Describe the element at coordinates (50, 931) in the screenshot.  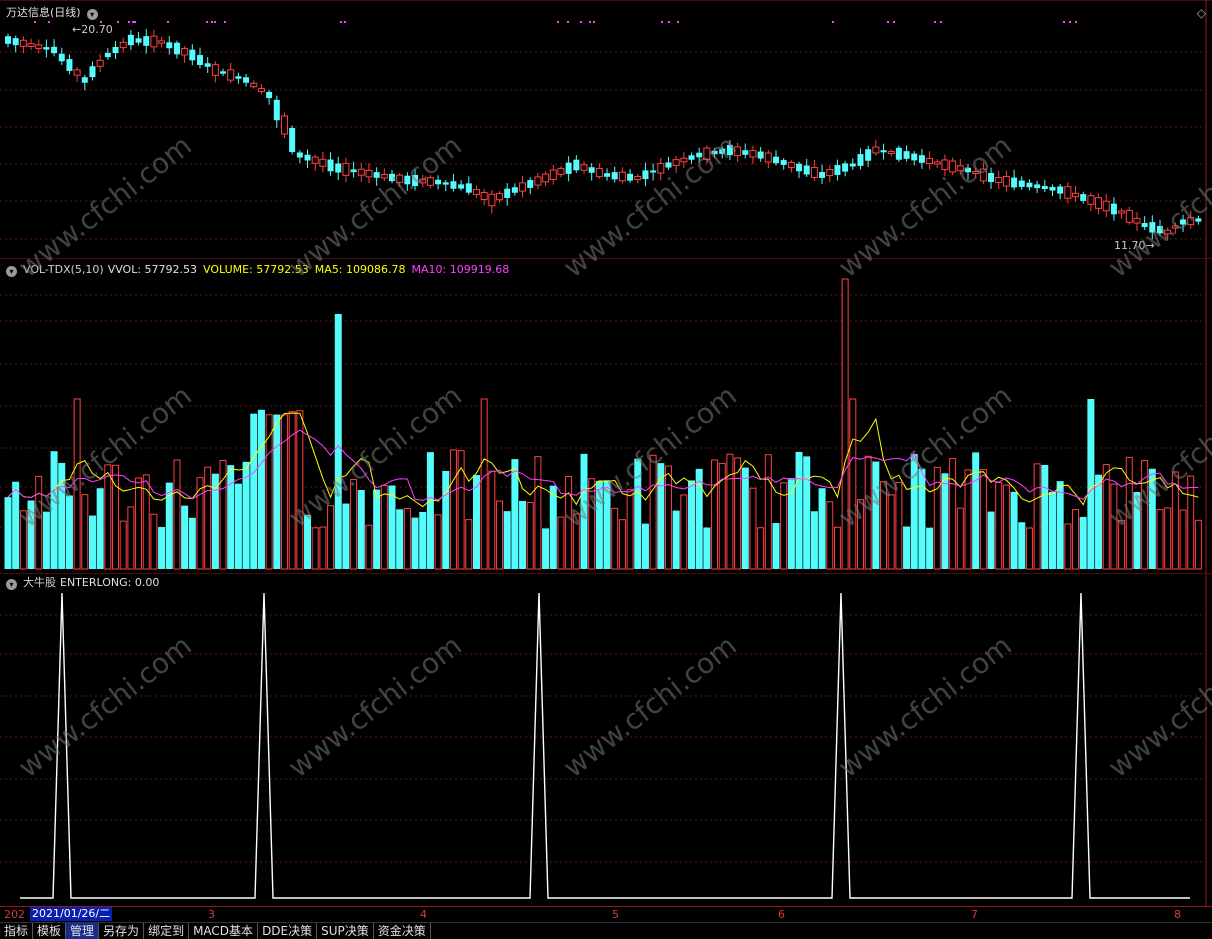
I see `tab-template: 模板` at that location.